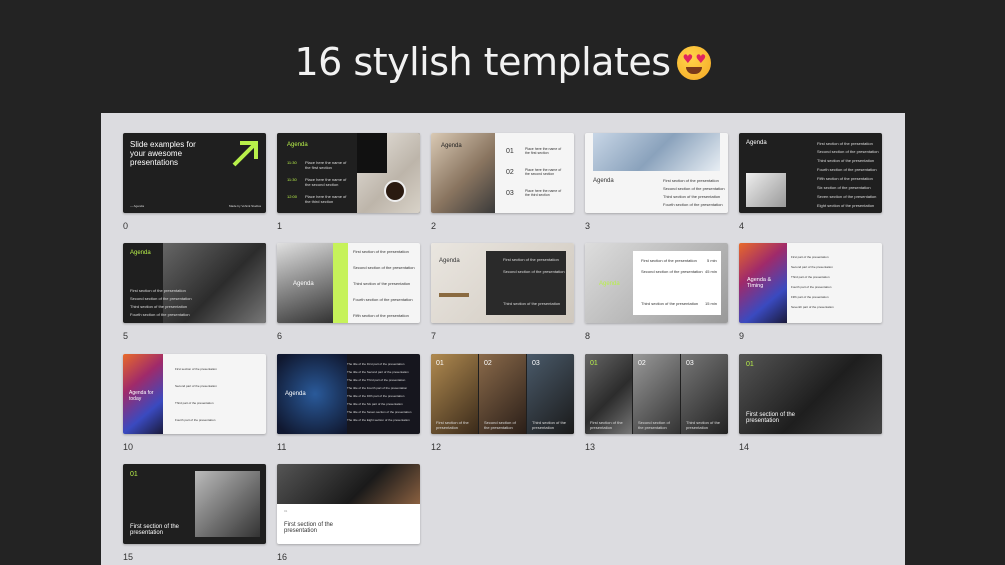 Image resolution: width=1005 pixels, height=565 pixels. Describe the element at coordinates (844, 187) in the screenshot. I see `agenda-item: Six section of the presentation` at that location.